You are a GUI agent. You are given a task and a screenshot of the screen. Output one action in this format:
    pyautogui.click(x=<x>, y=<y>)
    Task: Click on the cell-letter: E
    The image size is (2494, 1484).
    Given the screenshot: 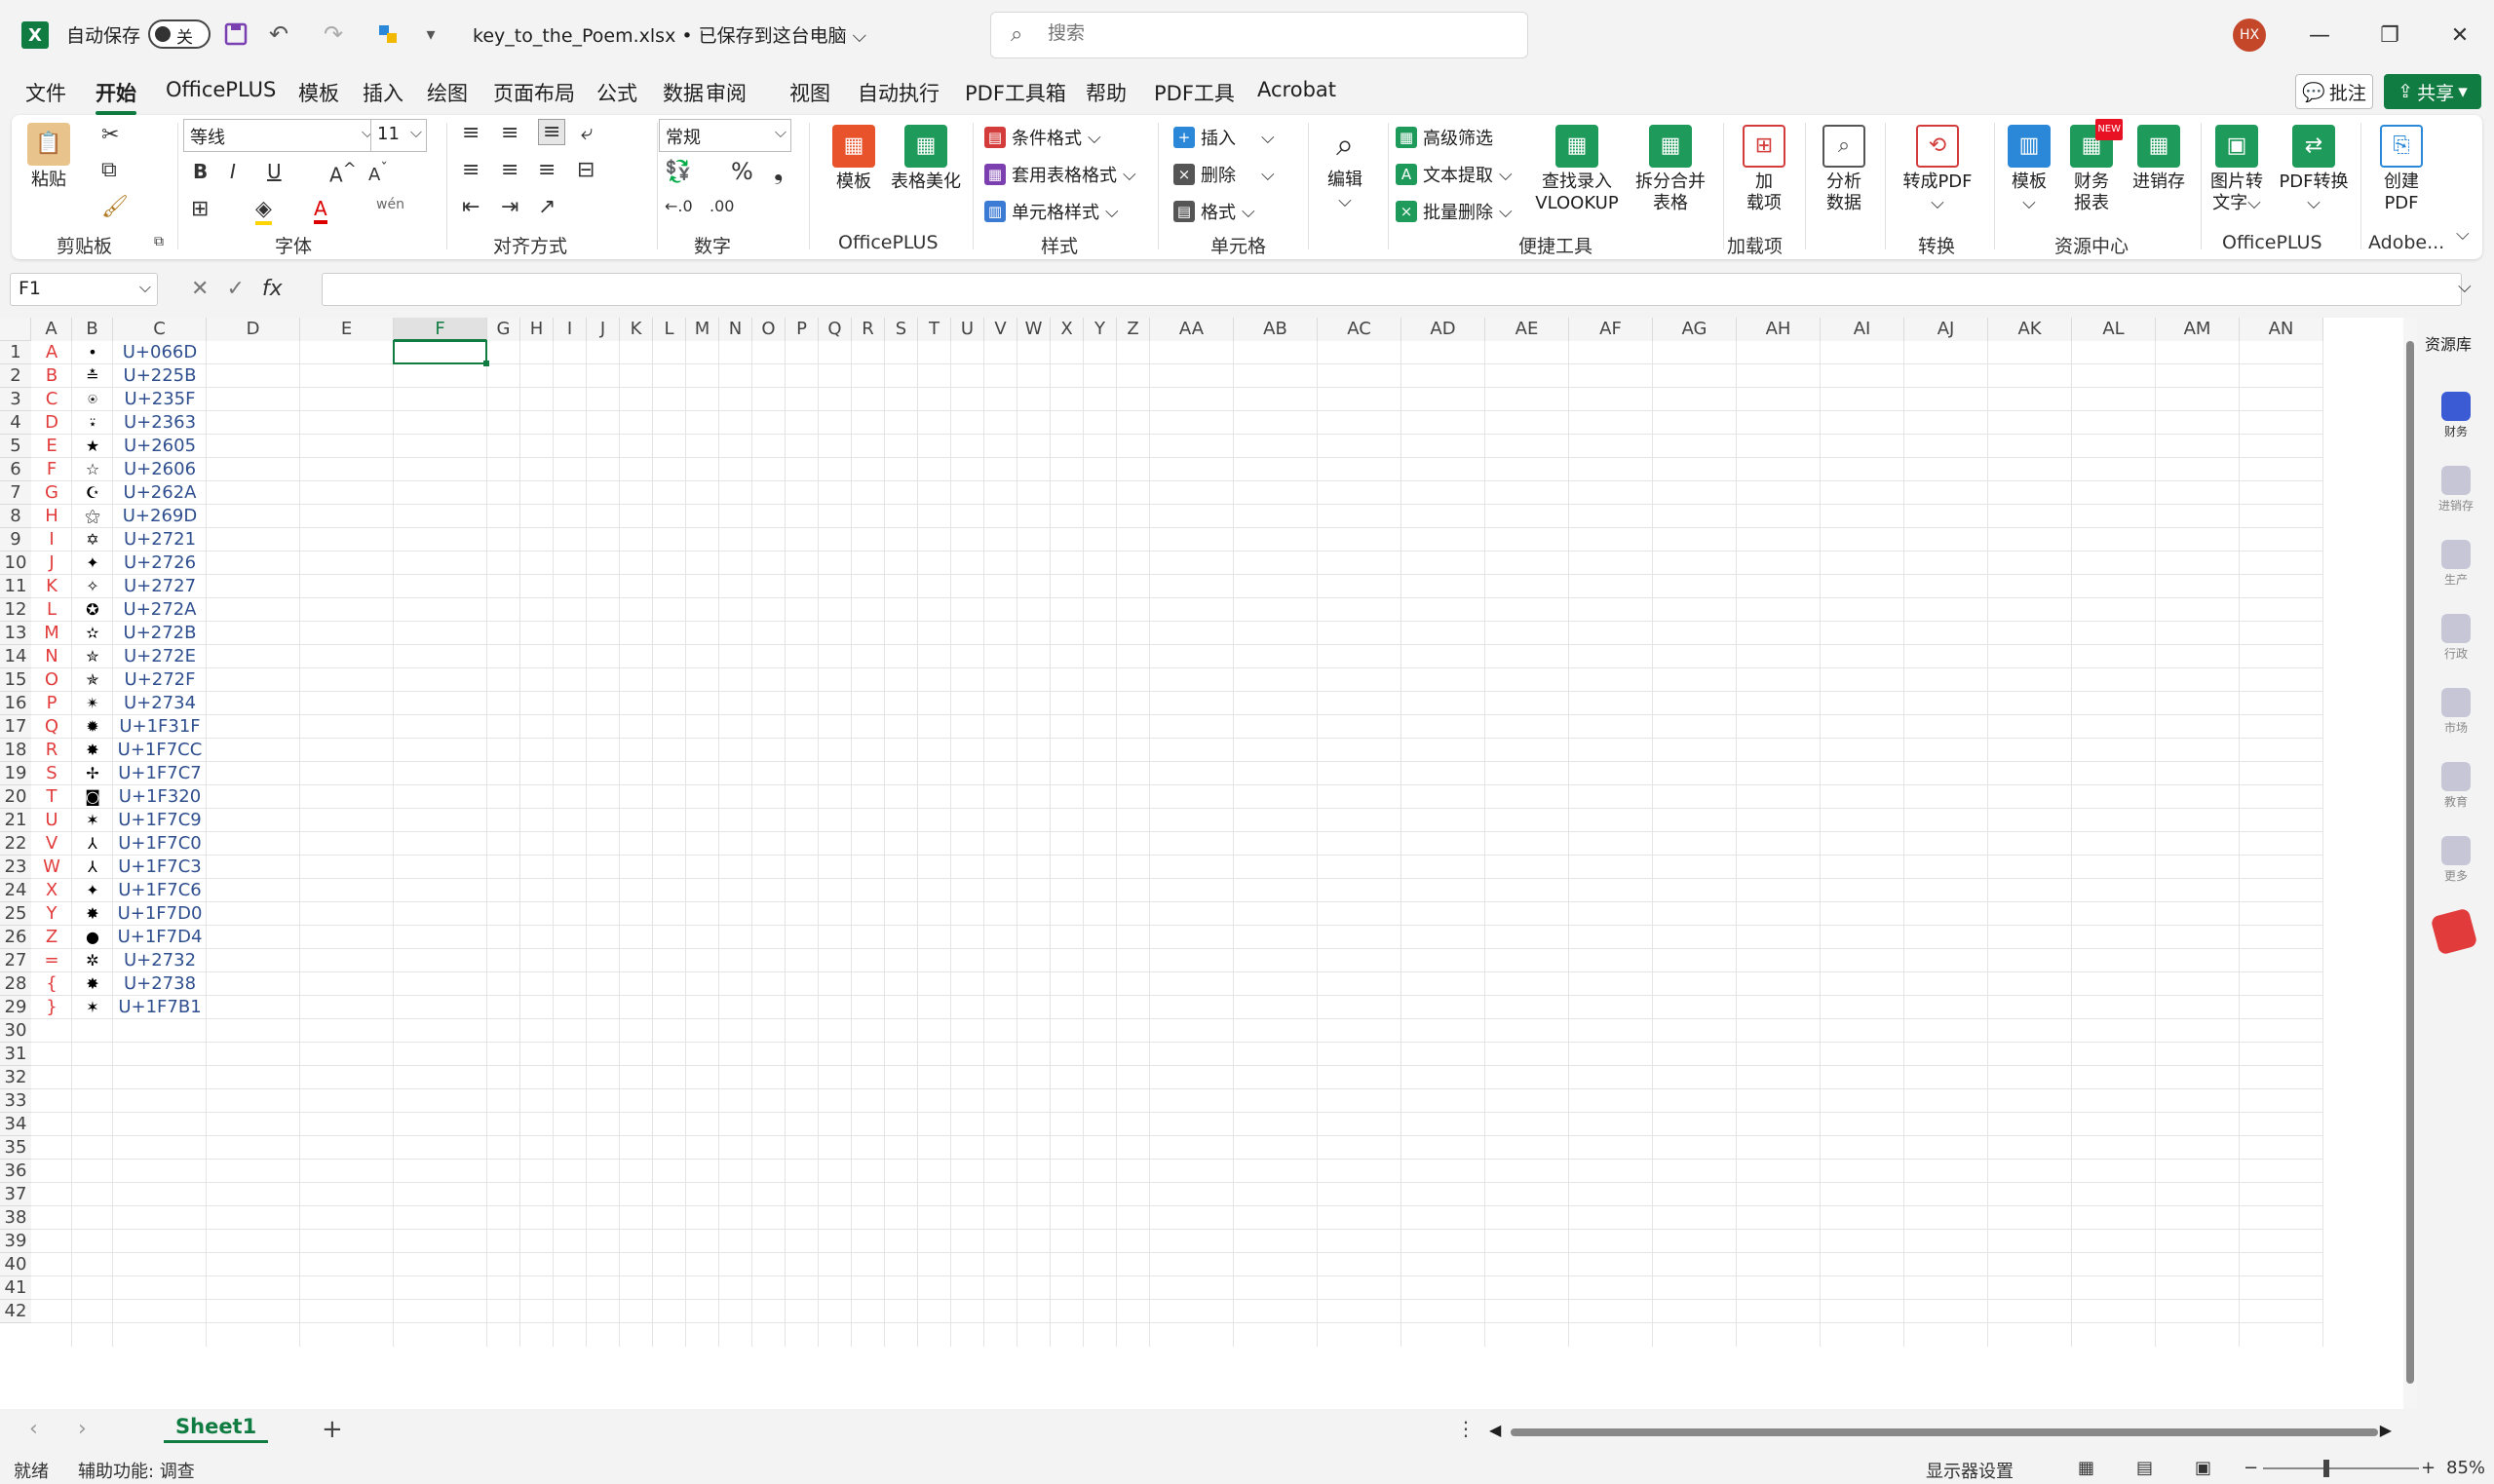 What is the action you would take?
    pyautogui.click(x=51, y=446)
    